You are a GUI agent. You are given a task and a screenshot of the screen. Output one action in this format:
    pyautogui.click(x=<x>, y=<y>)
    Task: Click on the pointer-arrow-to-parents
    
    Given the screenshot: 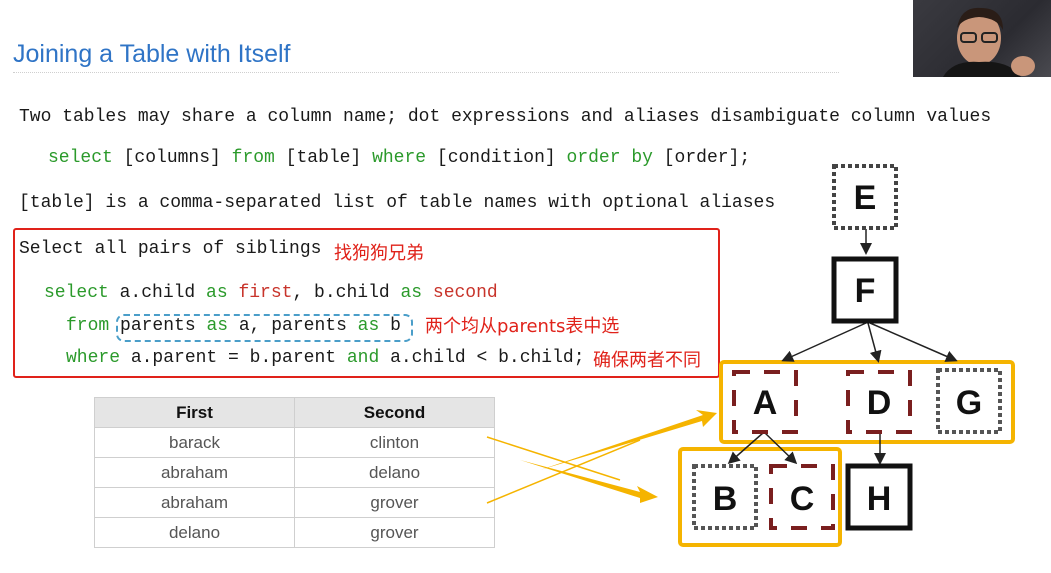 What is the action you would take?
    pyautogui.click(x=628, y=440)
    